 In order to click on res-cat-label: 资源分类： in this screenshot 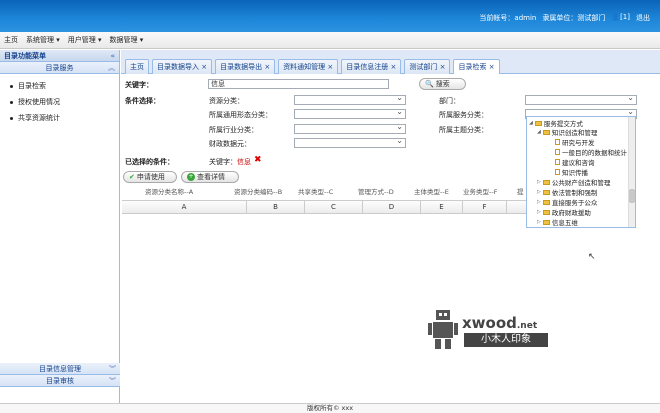, I will do `click(226, 101)`.